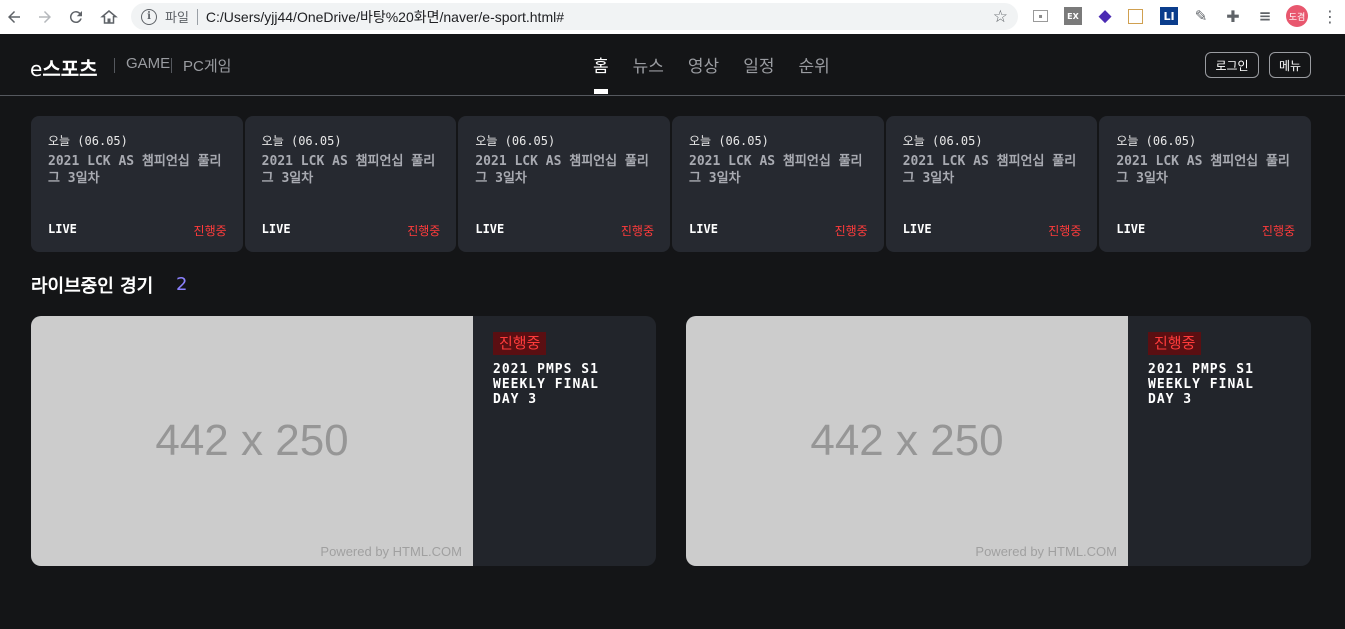 This screenshot has height=629, width=1345. I want to click on nav-video: 영상, so click(703, 73).